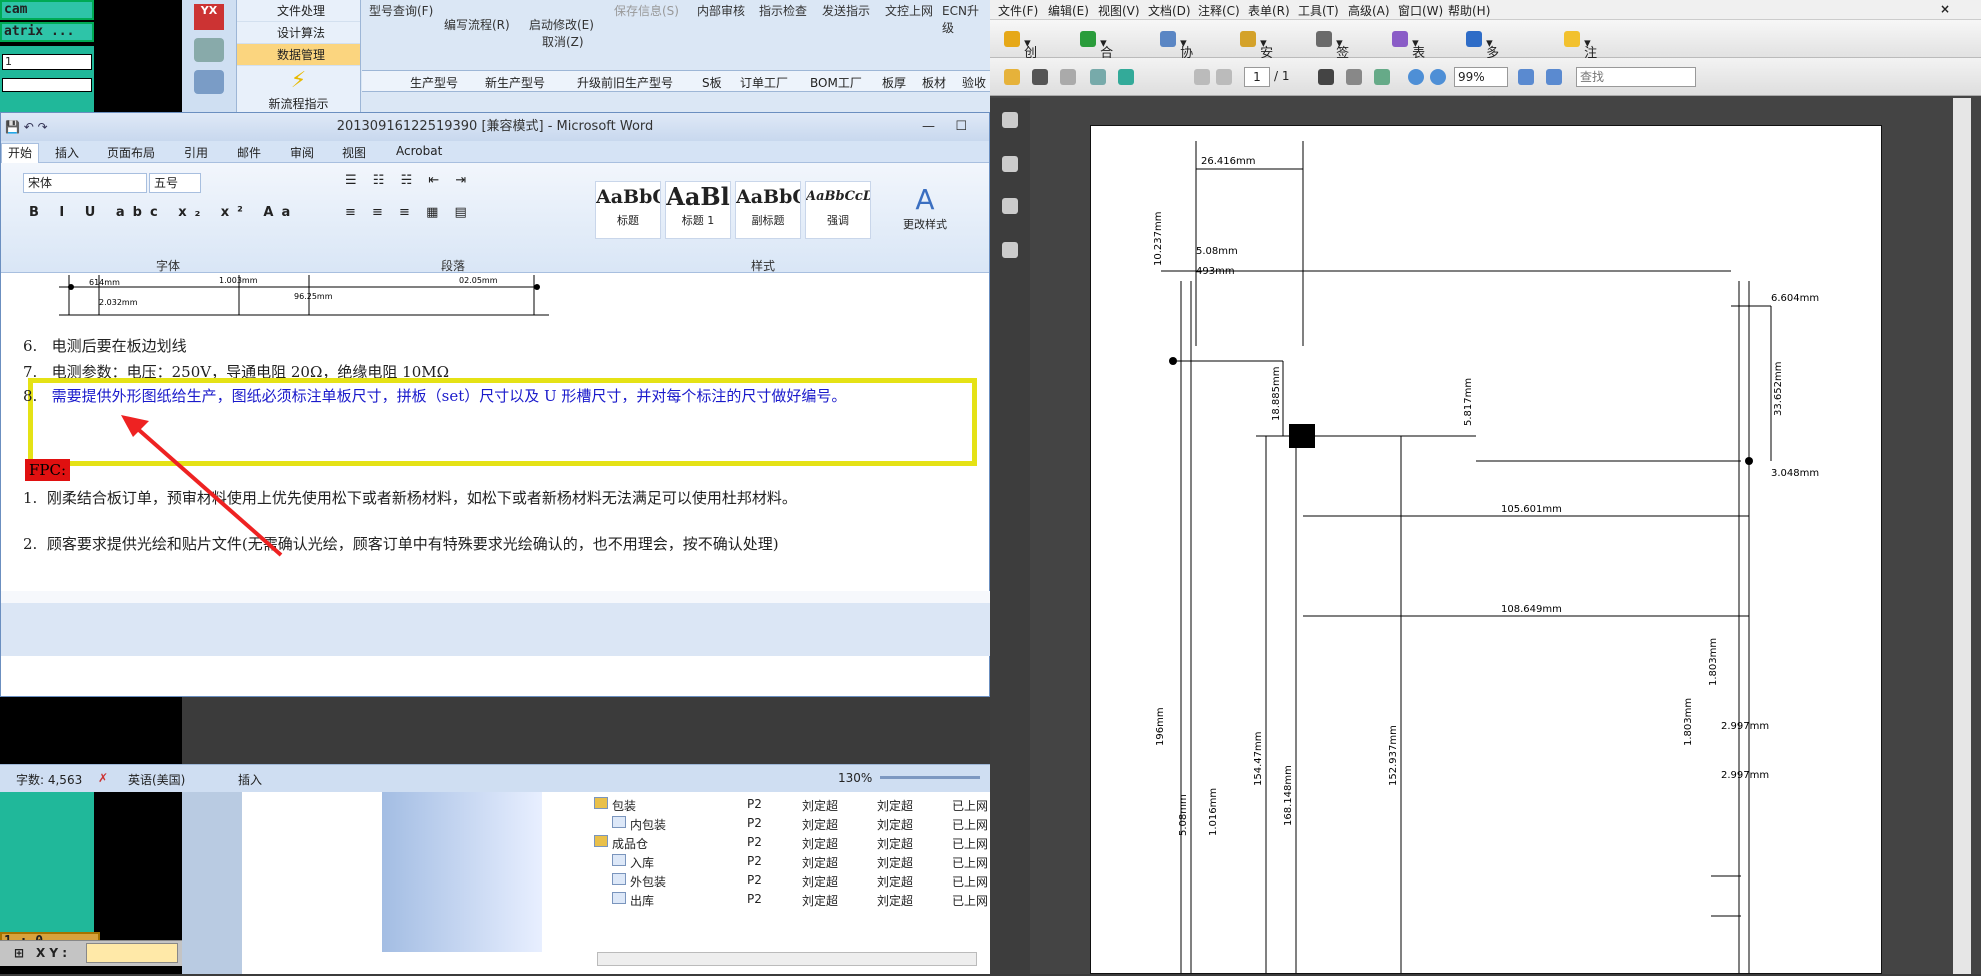 The height and width of the screenshot is (976, 1981). I want to click on style-emphasis: AaBbCcD 强调, so click(838, 210).